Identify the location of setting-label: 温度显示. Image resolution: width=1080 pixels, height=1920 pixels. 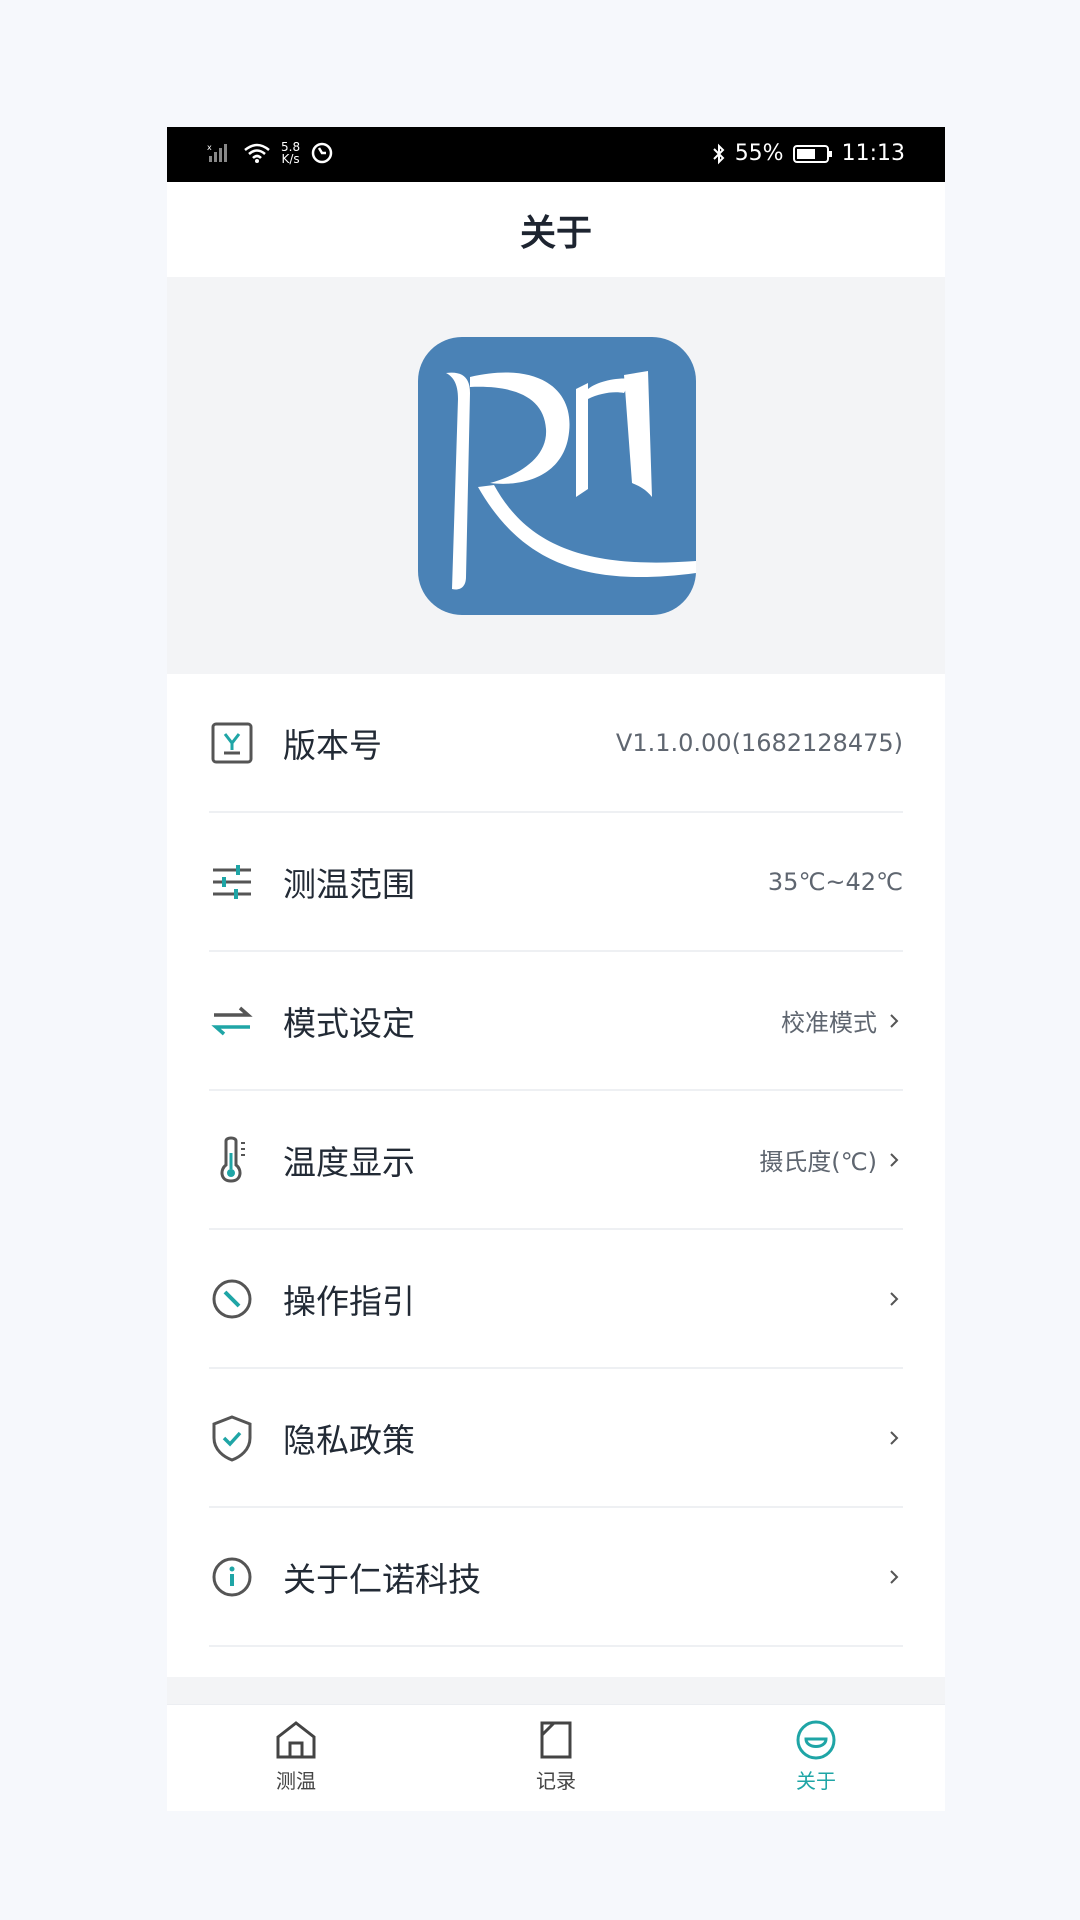
(349, 1162).